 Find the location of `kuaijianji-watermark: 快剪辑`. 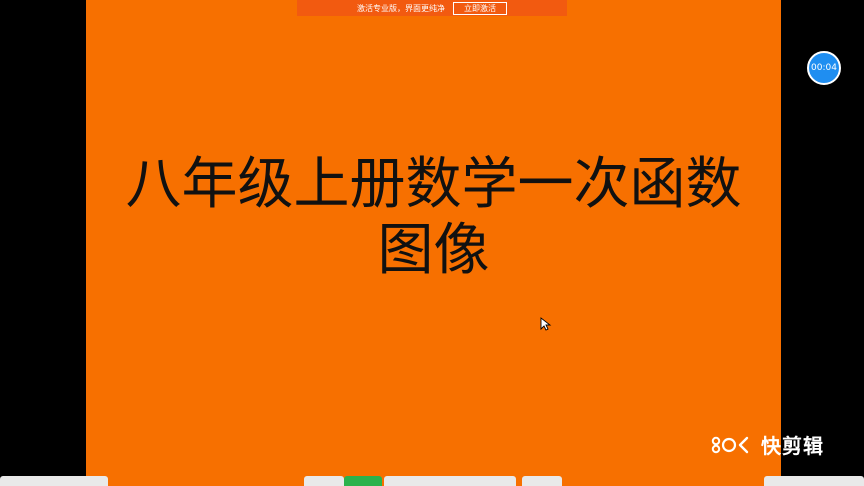

kuaijianji-watermark: 快剪辑 is located at coordinates (766, 444).